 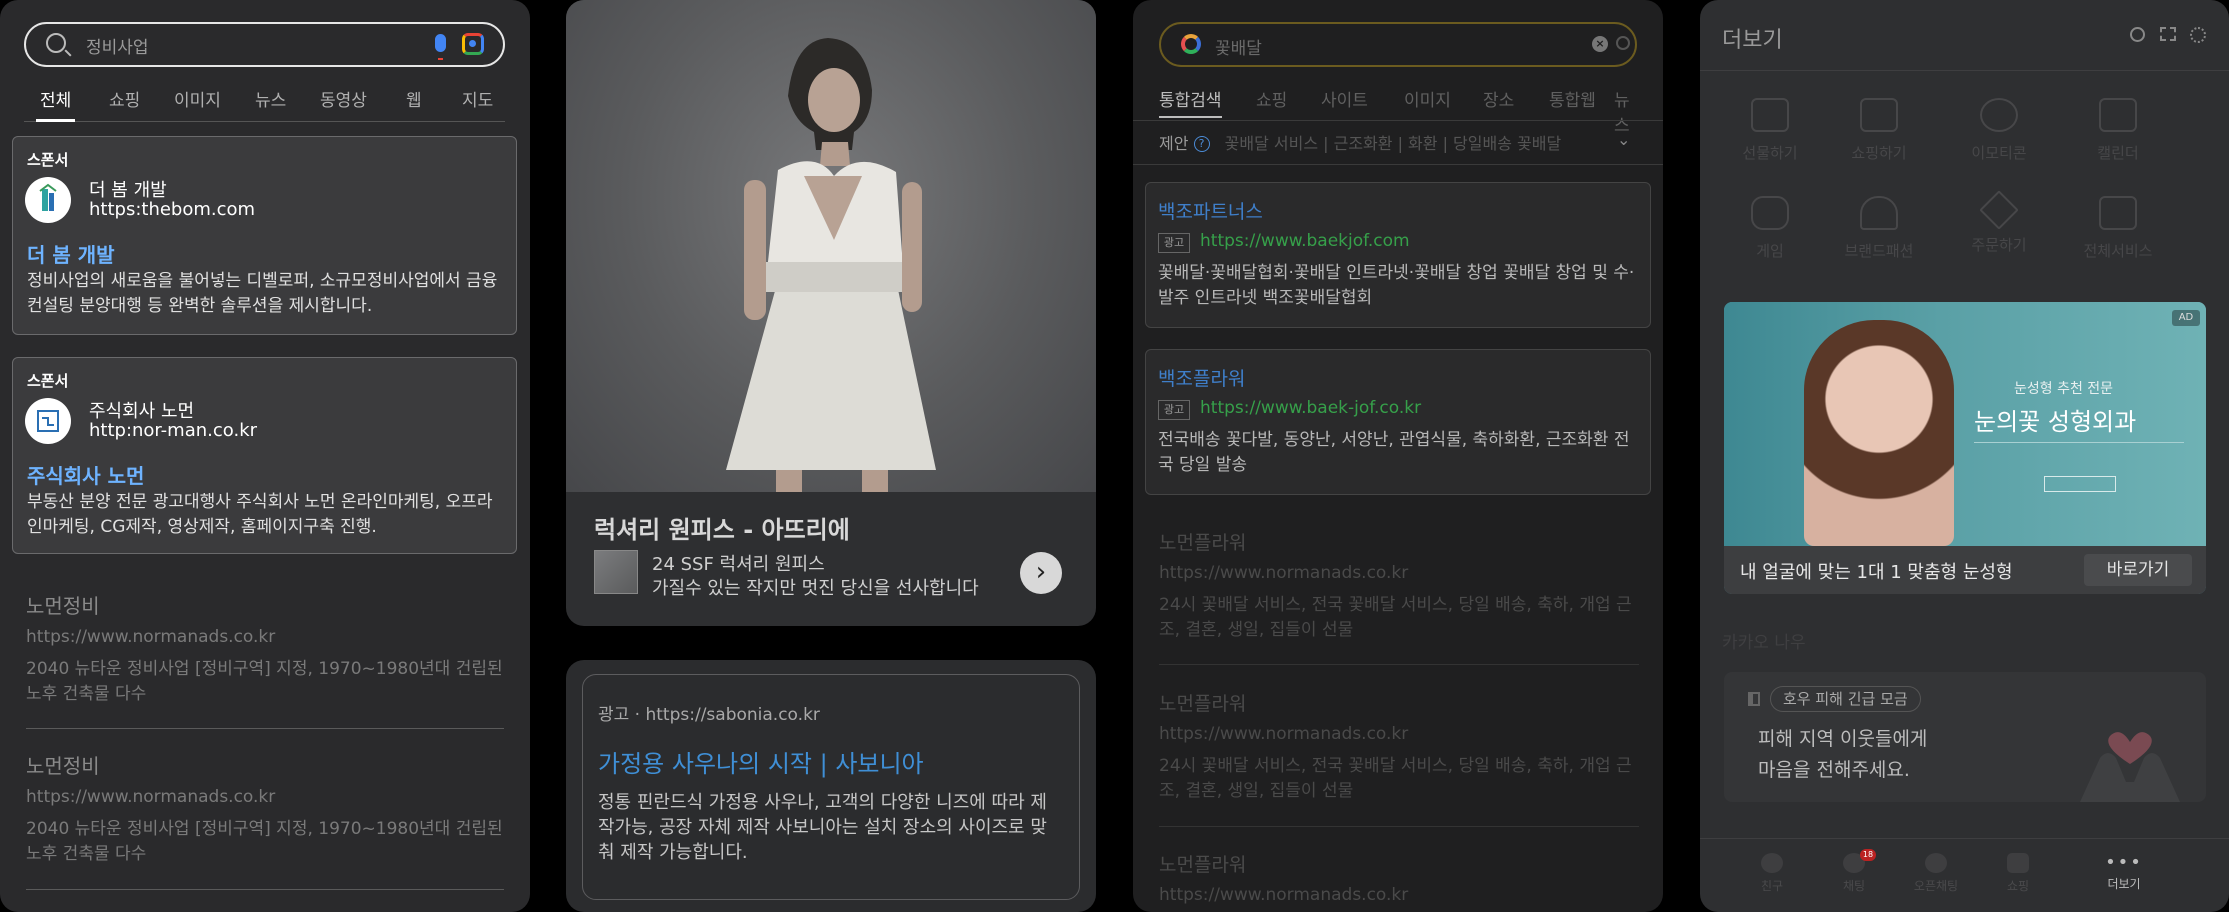 What do you see at coordinates (1936, 873) in the screenshot?
I see `nav-openchat: 오픈채팅` at bounding box center [1936, 873].